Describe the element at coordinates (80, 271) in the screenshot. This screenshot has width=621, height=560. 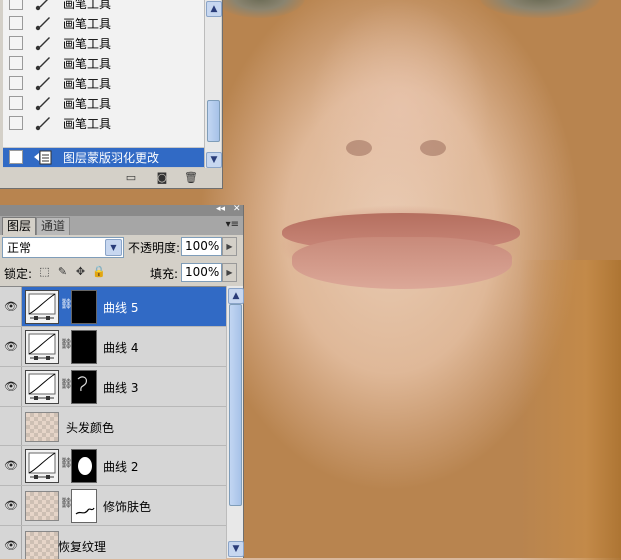
I see `lock-position-icon: ✥` at that location.